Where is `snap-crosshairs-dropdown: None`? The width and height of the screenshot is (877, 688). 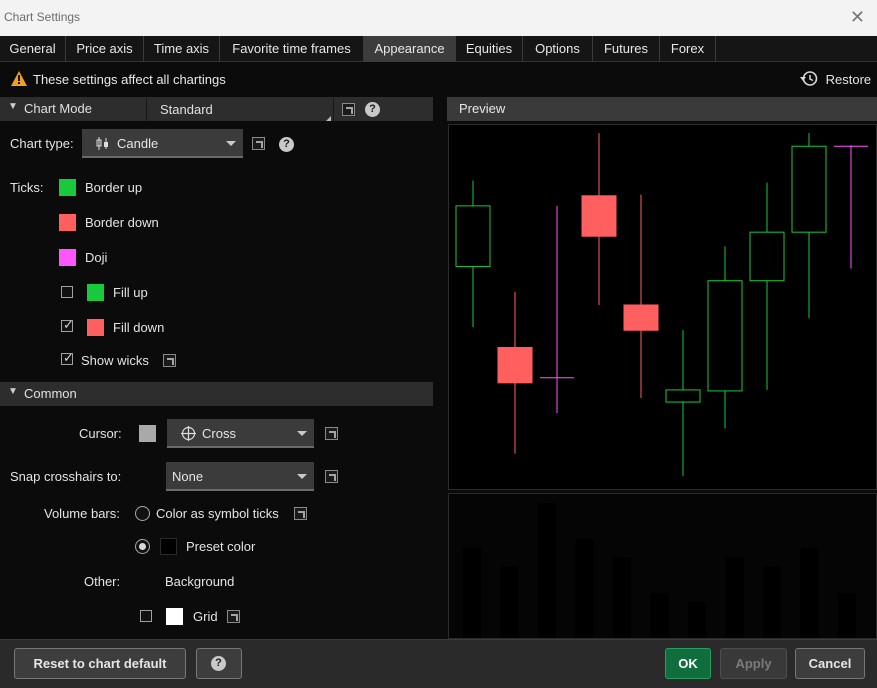 snap-crosshairs-dropdown: None is located at coordinates (240, 476).